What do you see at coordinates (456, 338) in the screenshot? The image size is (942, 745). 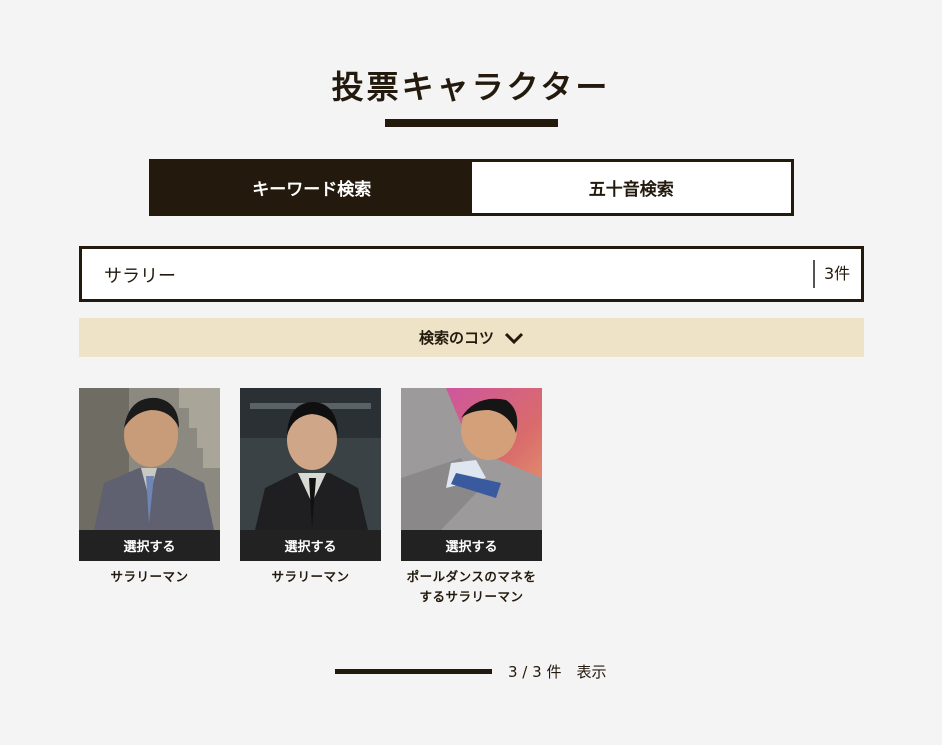 I see `search-tips-label: 検索のコツ` at bounding box center [456, 338].